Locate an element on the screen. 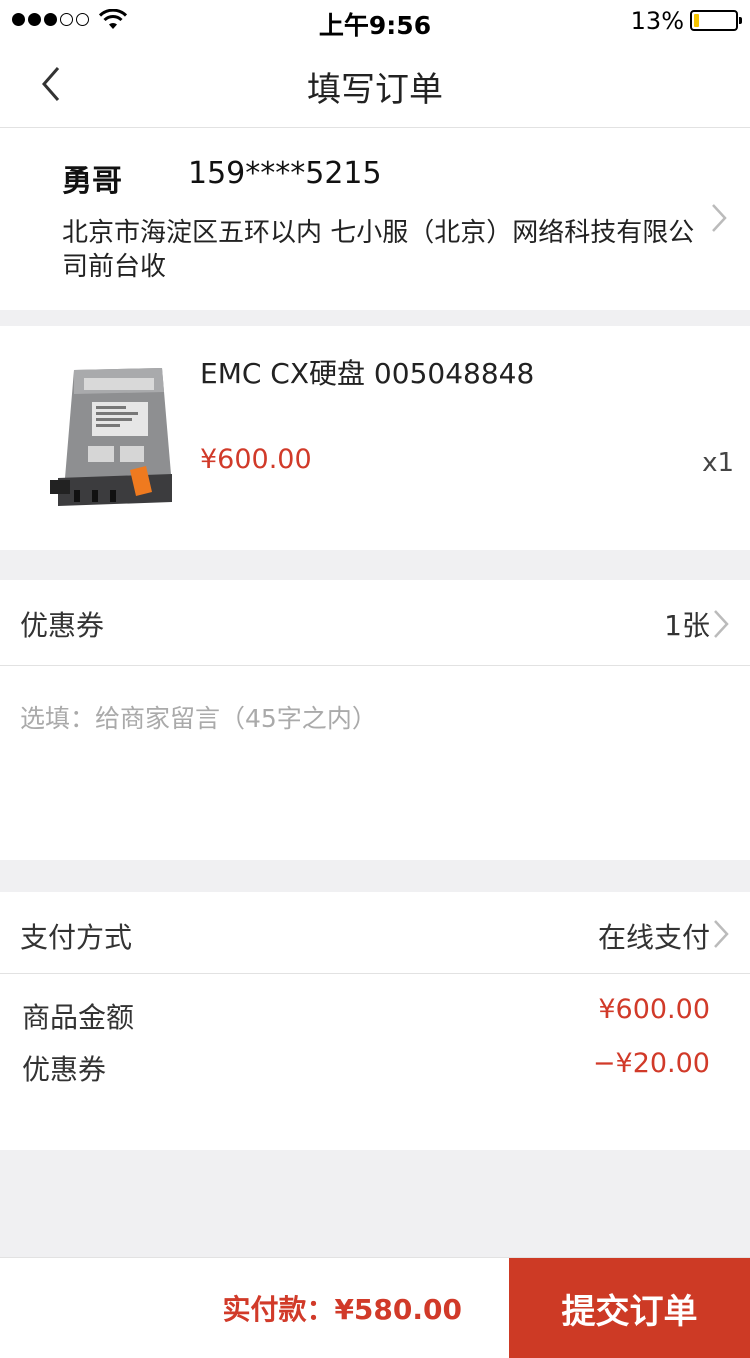  recipient-phone: 159****5215 is located at coordinates (285, 173).